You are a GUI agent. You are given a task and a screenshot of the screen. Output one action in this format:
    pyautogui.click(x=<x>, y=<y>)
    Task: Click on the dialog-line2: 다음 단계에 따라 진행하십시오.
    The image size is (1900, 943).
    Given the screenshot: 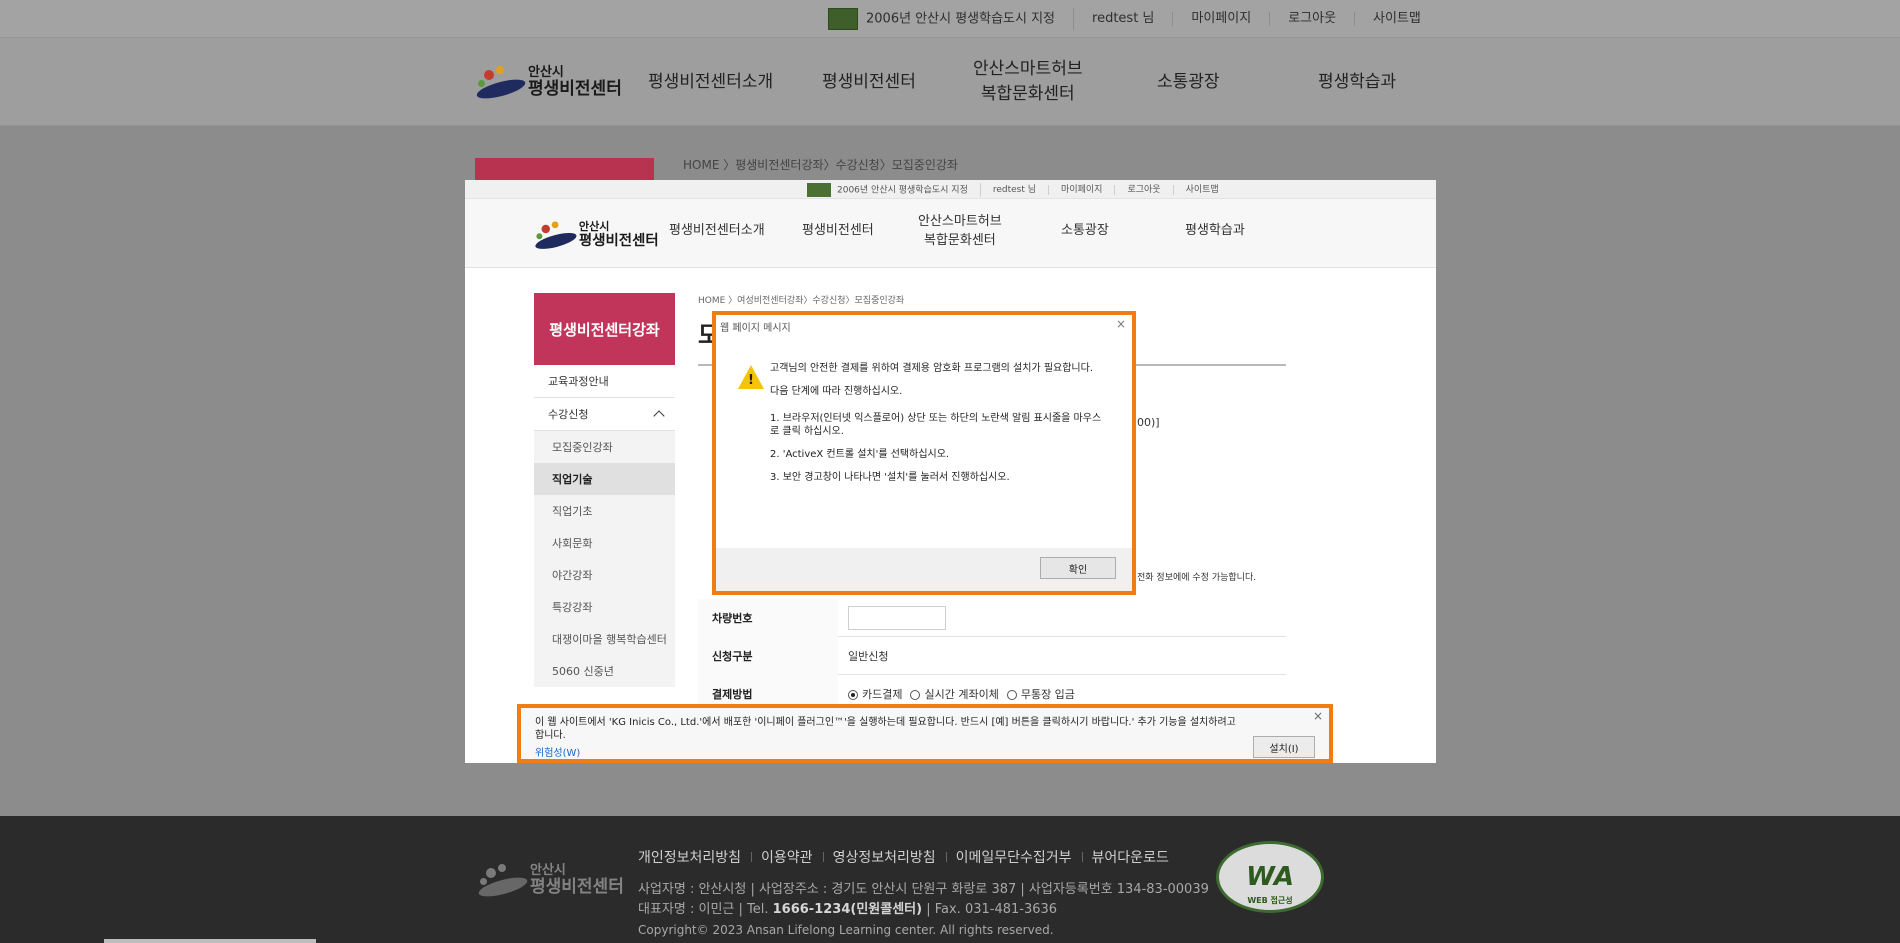 What is the action you would take?
    pyautogui.click(x=836, y=391)
    